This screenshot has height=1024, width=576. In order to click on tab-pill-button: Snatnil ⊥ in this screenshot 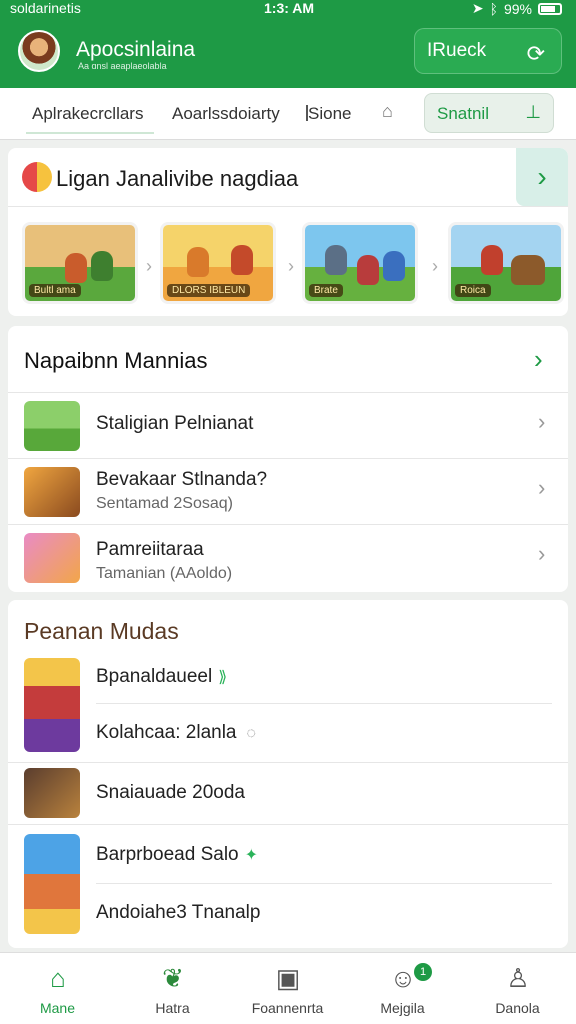, I will do `click(489, 113)`.